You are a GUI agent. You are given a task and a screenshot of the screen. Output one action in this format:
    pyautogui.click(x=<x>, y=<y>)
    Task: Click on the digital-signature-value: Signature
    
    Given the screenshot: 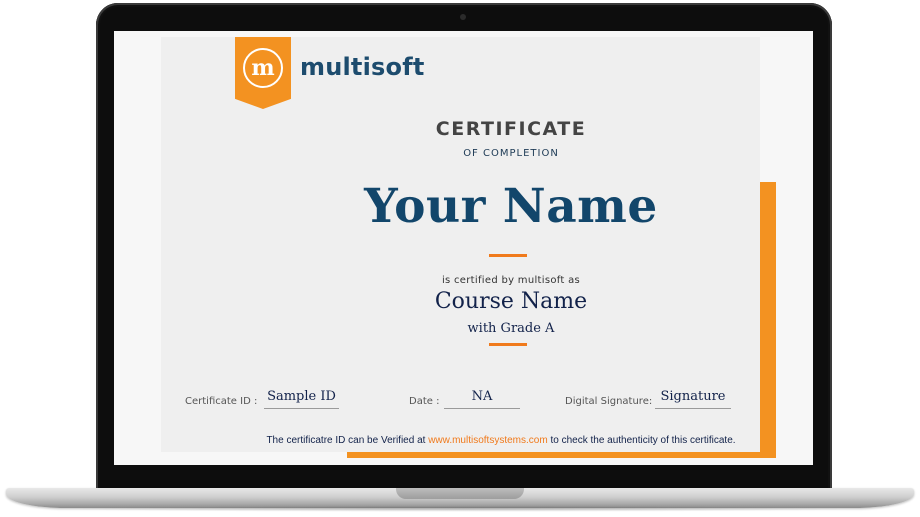 What is the action you would take?
    pyautogui.click(x=693, y=399)
    